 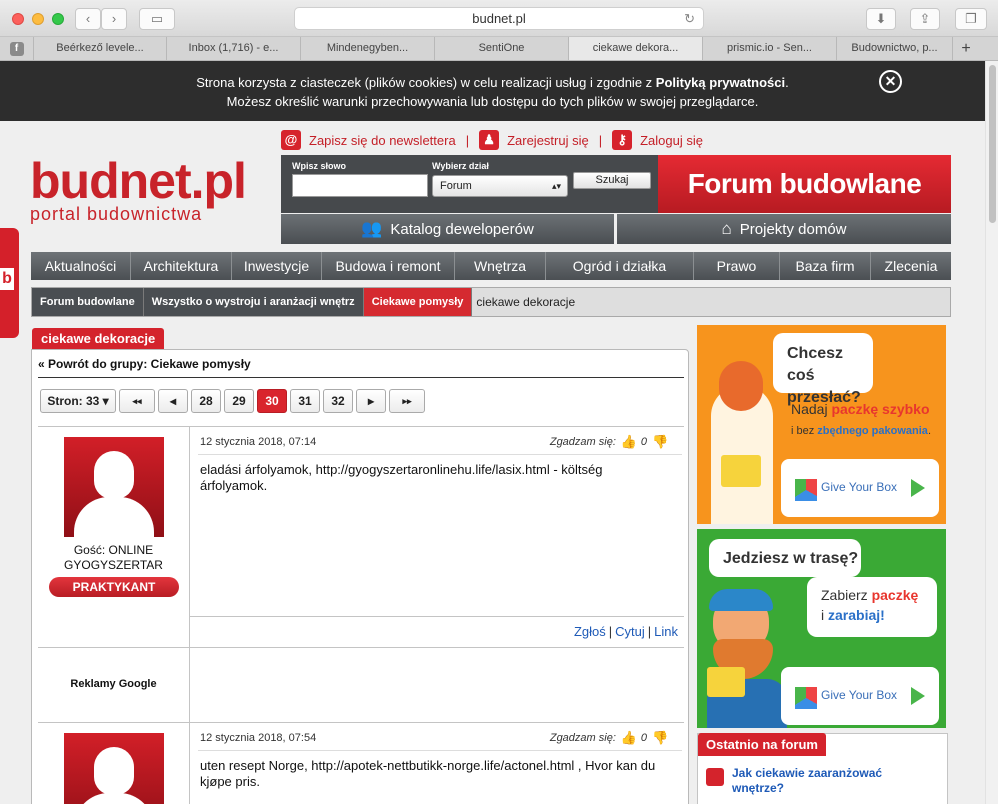 I want to click on ad-tag-text: Zabierz, so click(x=846, y=595).